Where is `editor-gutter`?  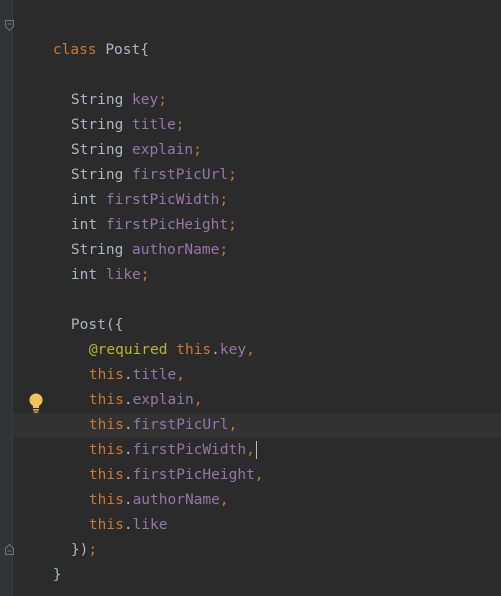 editor-gutter is located at coordinates (6, 298).